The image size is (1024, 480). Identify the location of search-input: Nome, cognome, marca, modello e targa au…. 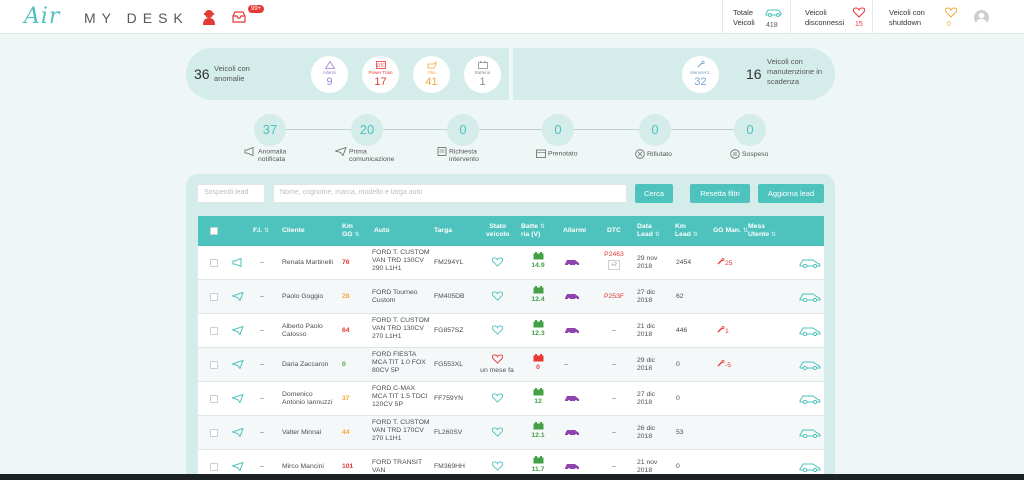
(450, 193).